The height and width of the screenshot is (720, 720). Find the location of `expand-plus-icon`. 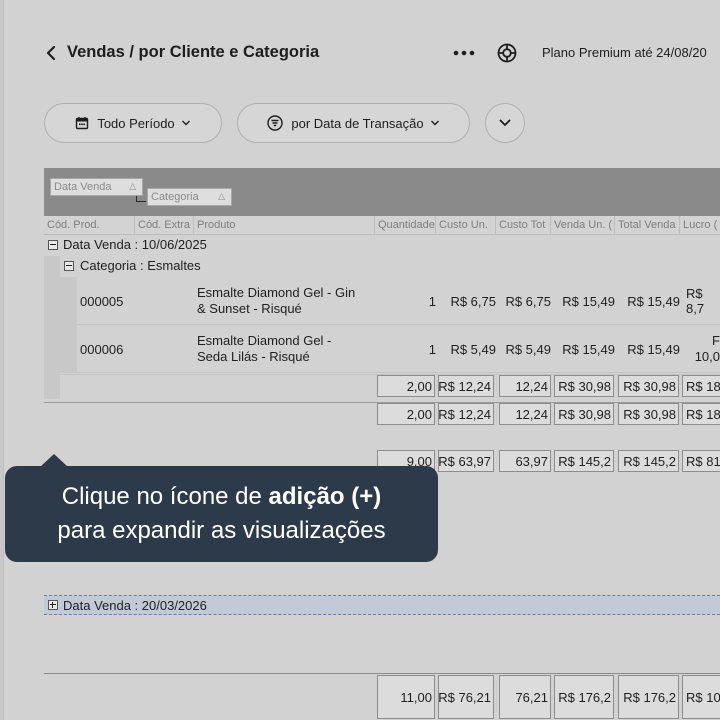

expand-plus-icon is located at coordinates (53, 605).